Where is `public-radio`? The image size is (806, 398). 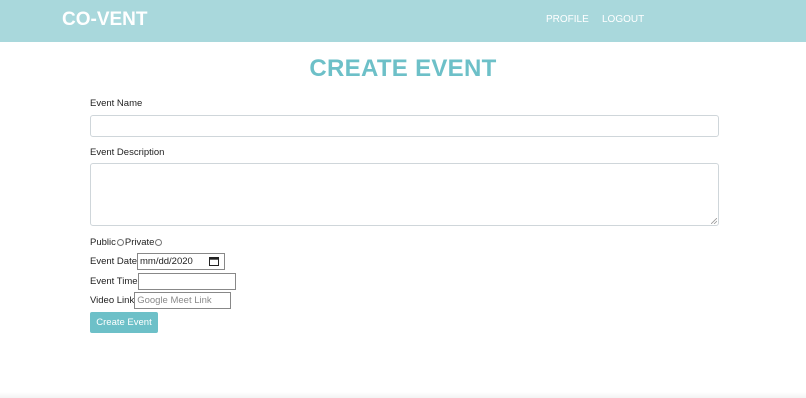 public-radio is located at coordinates (120, 242).